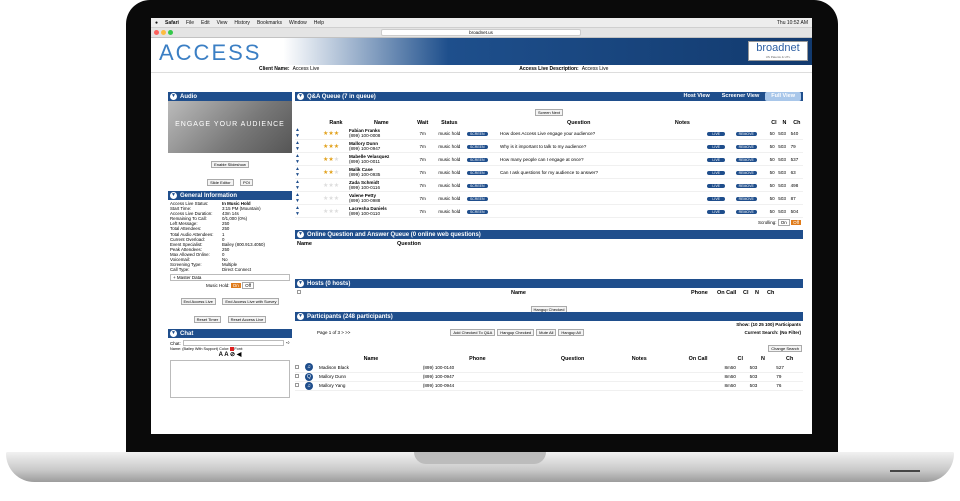 The height and width of the screenshot is (501, 960). What do you see at coordinates (242, 23) in the screenshot?
I see `menu-history: History` at bounding box center [242, 23].